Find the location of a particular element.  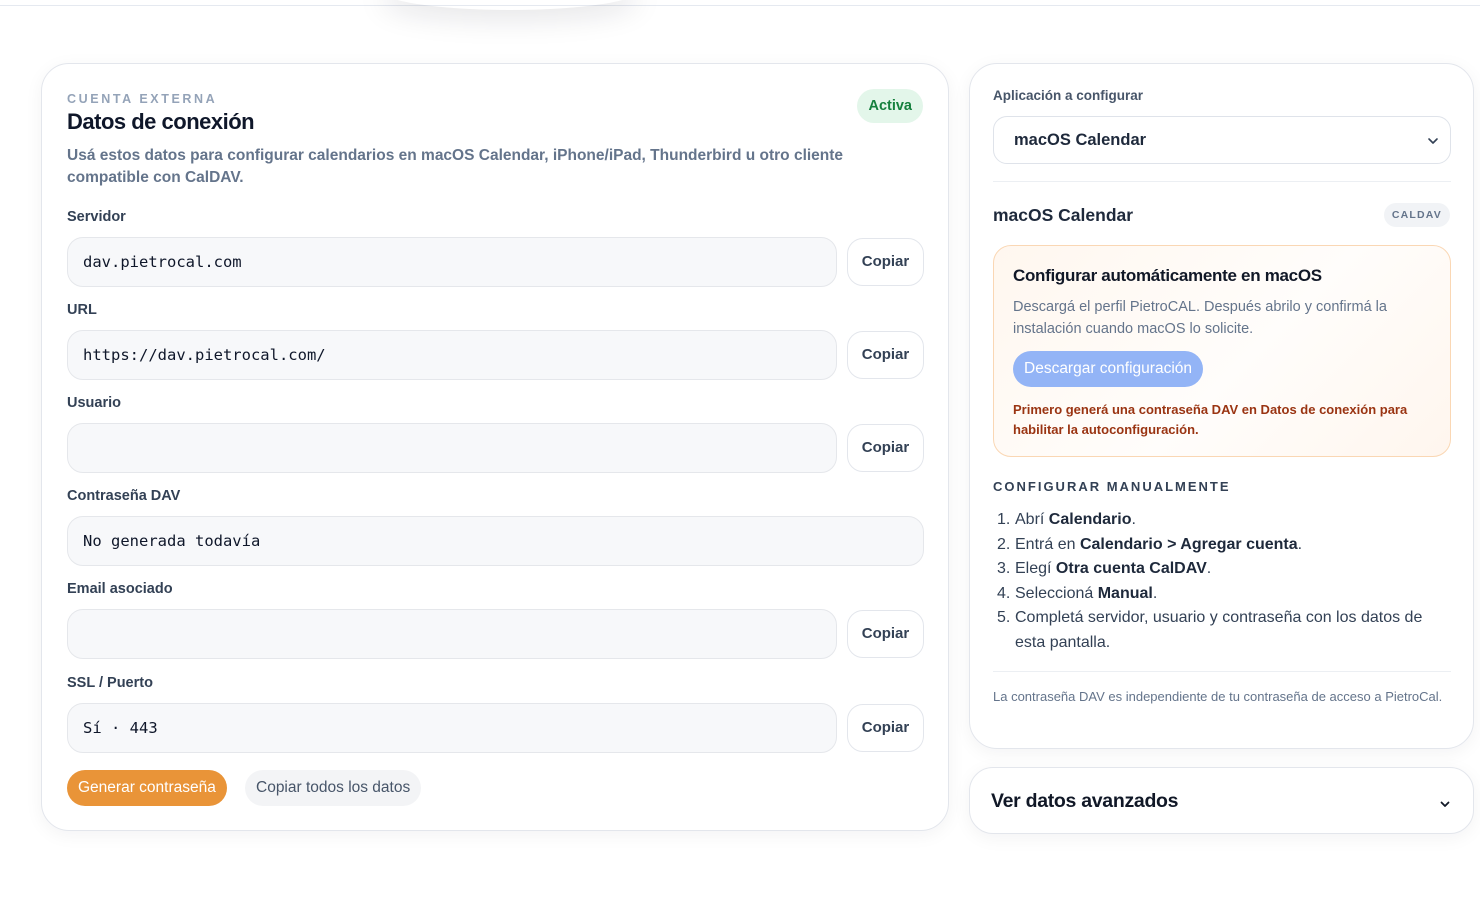

email-label: Email asociado is located at coordinates (120, 589).